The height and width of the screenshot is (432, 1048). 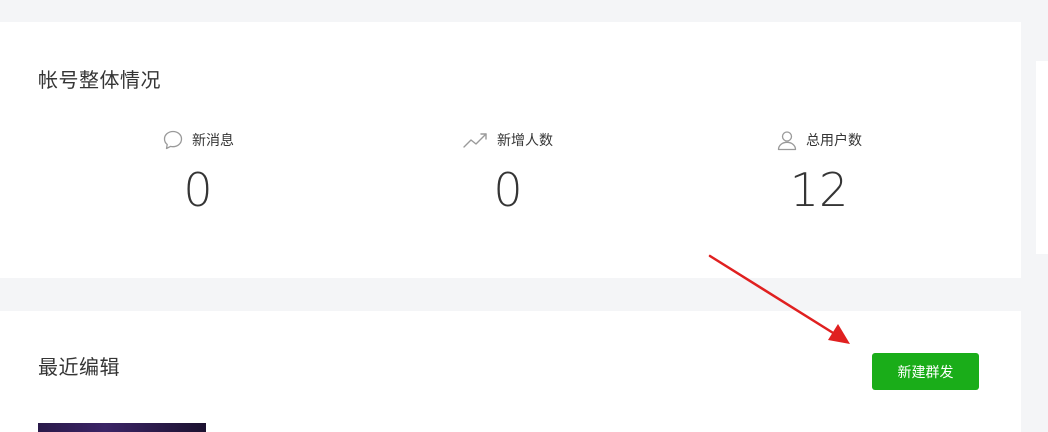 I want to click on stat-total-users: 总用户数 12, so click(x=819, y=173).